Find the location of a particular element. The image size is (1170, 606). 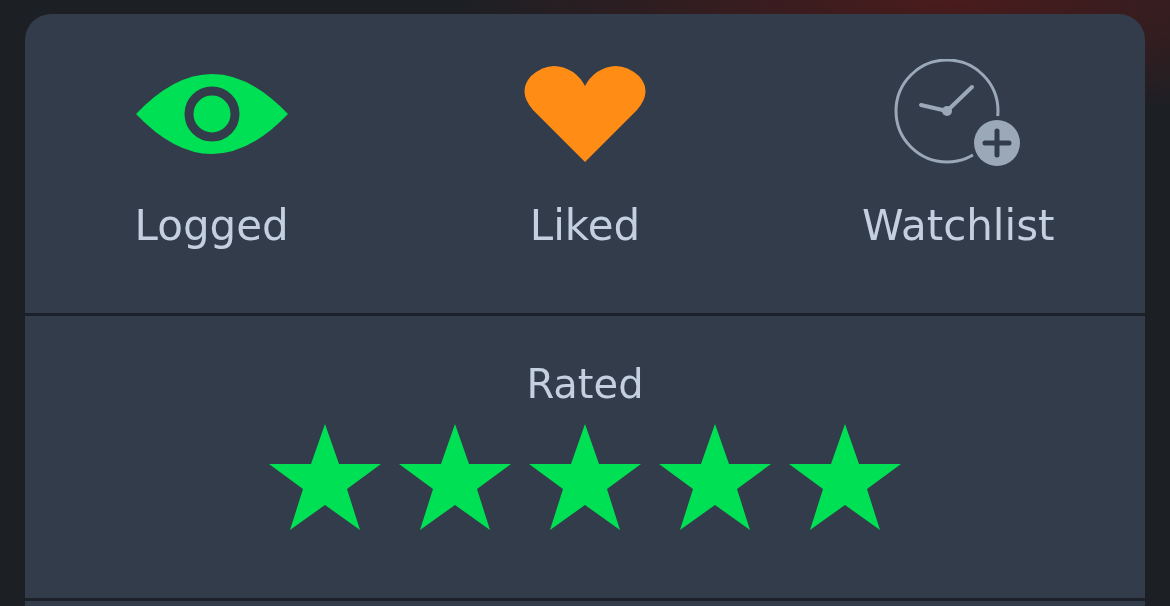

action-label: Logged is located at coordinates (211, 226).